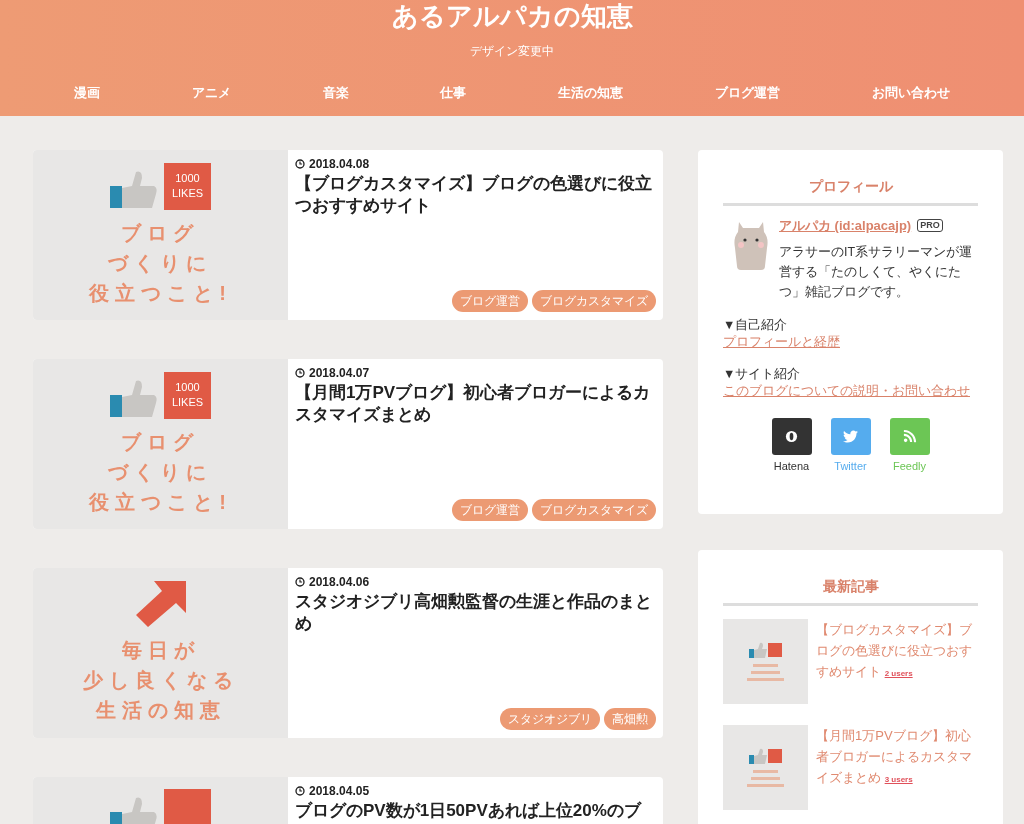  What do you see at coordinates (897, 661) in the screenshot?
I see `recent-post-title: 【ブログカスタマイズ】ブログの色選びに役立つおすすめサイト 2 users` at bounding box center [897, 661].